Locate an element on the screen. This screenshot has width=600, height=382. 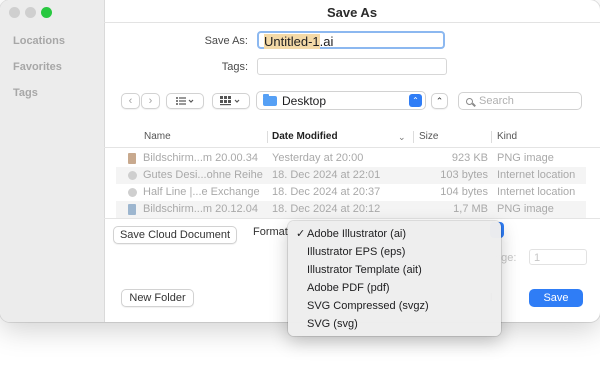
menu-item-label: SVG (svg) is located at coordinates (332, 324).